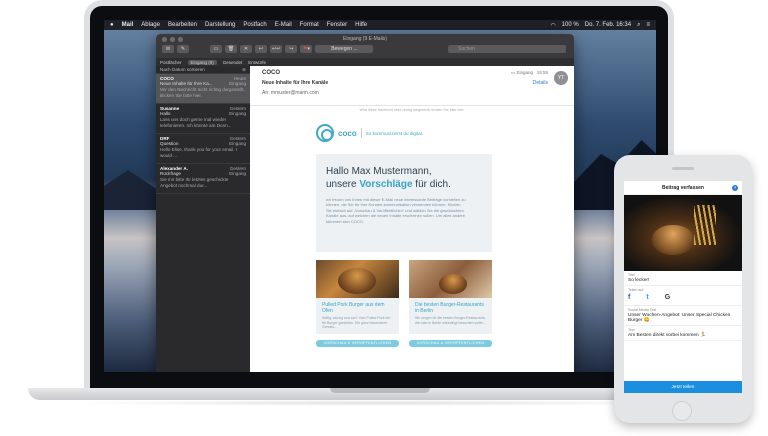  I want to click on delete-button: 🗑, so click(231, 49).